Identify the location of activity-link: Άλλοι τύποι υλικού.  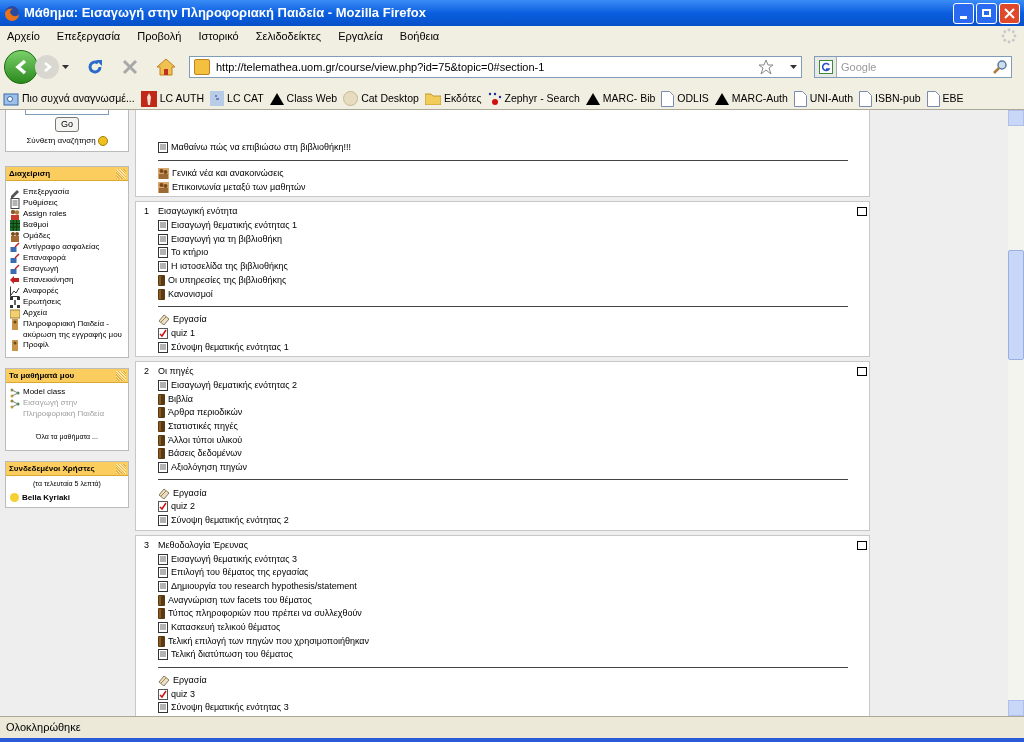
(205, 440).